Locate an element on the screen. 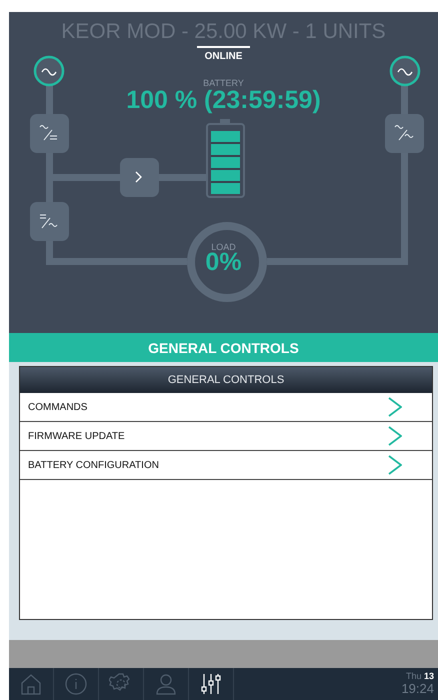 This screenshot has width=438, height=700. menu-row: COMMANDS is located at coordinates (226, 407).